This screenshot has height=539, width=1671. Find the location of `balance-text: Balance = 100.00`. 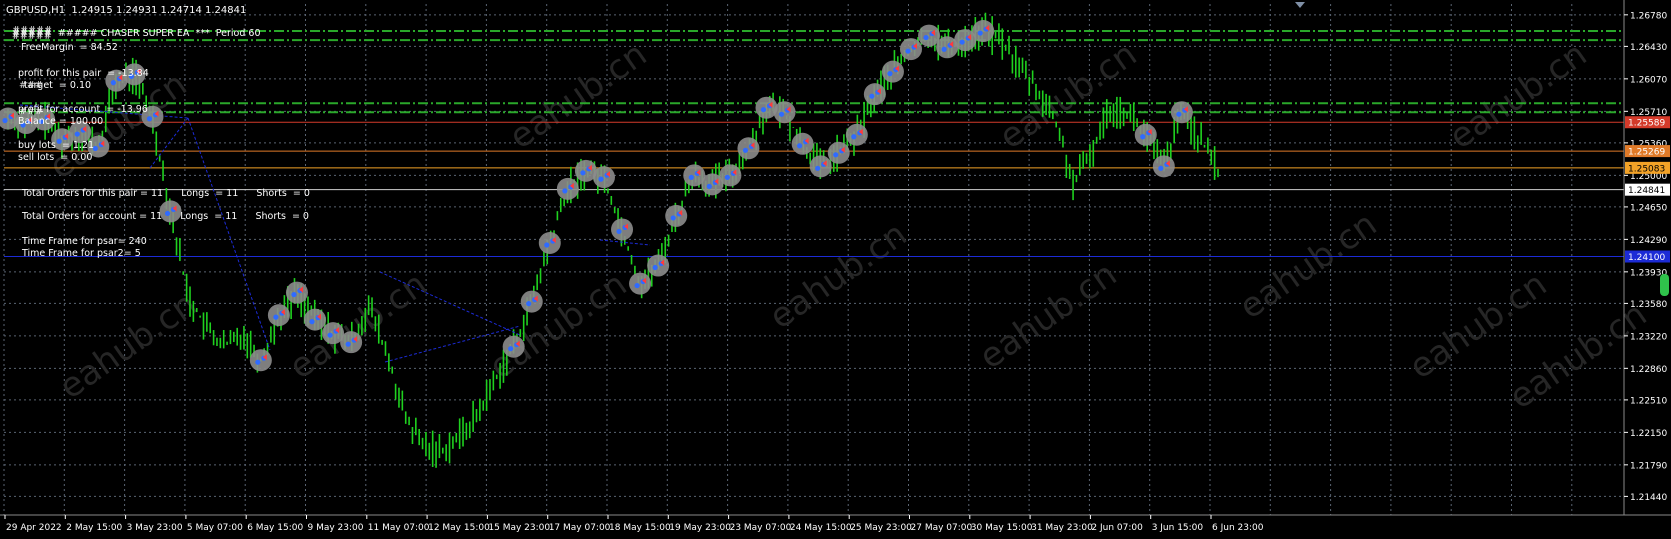

balance-text: Balance = 100.00 is located at coordinates (61, 121).